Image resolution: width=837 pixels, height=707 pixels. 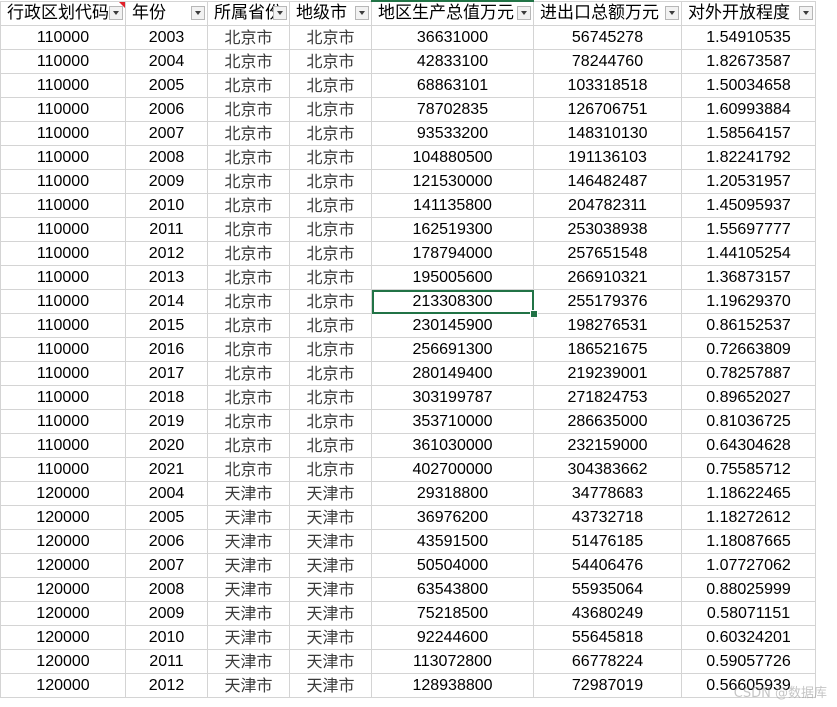 I want to click on table-cell: 72987019, so click(x=607, y=685).